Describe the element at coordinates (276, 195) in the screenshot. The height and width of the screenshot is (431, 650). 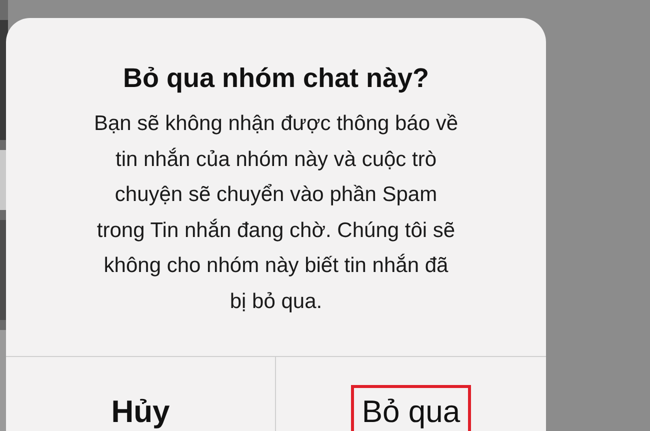
I see `alert-message-line: chuyện sẽ chuyển vào phần Spam` at that location.